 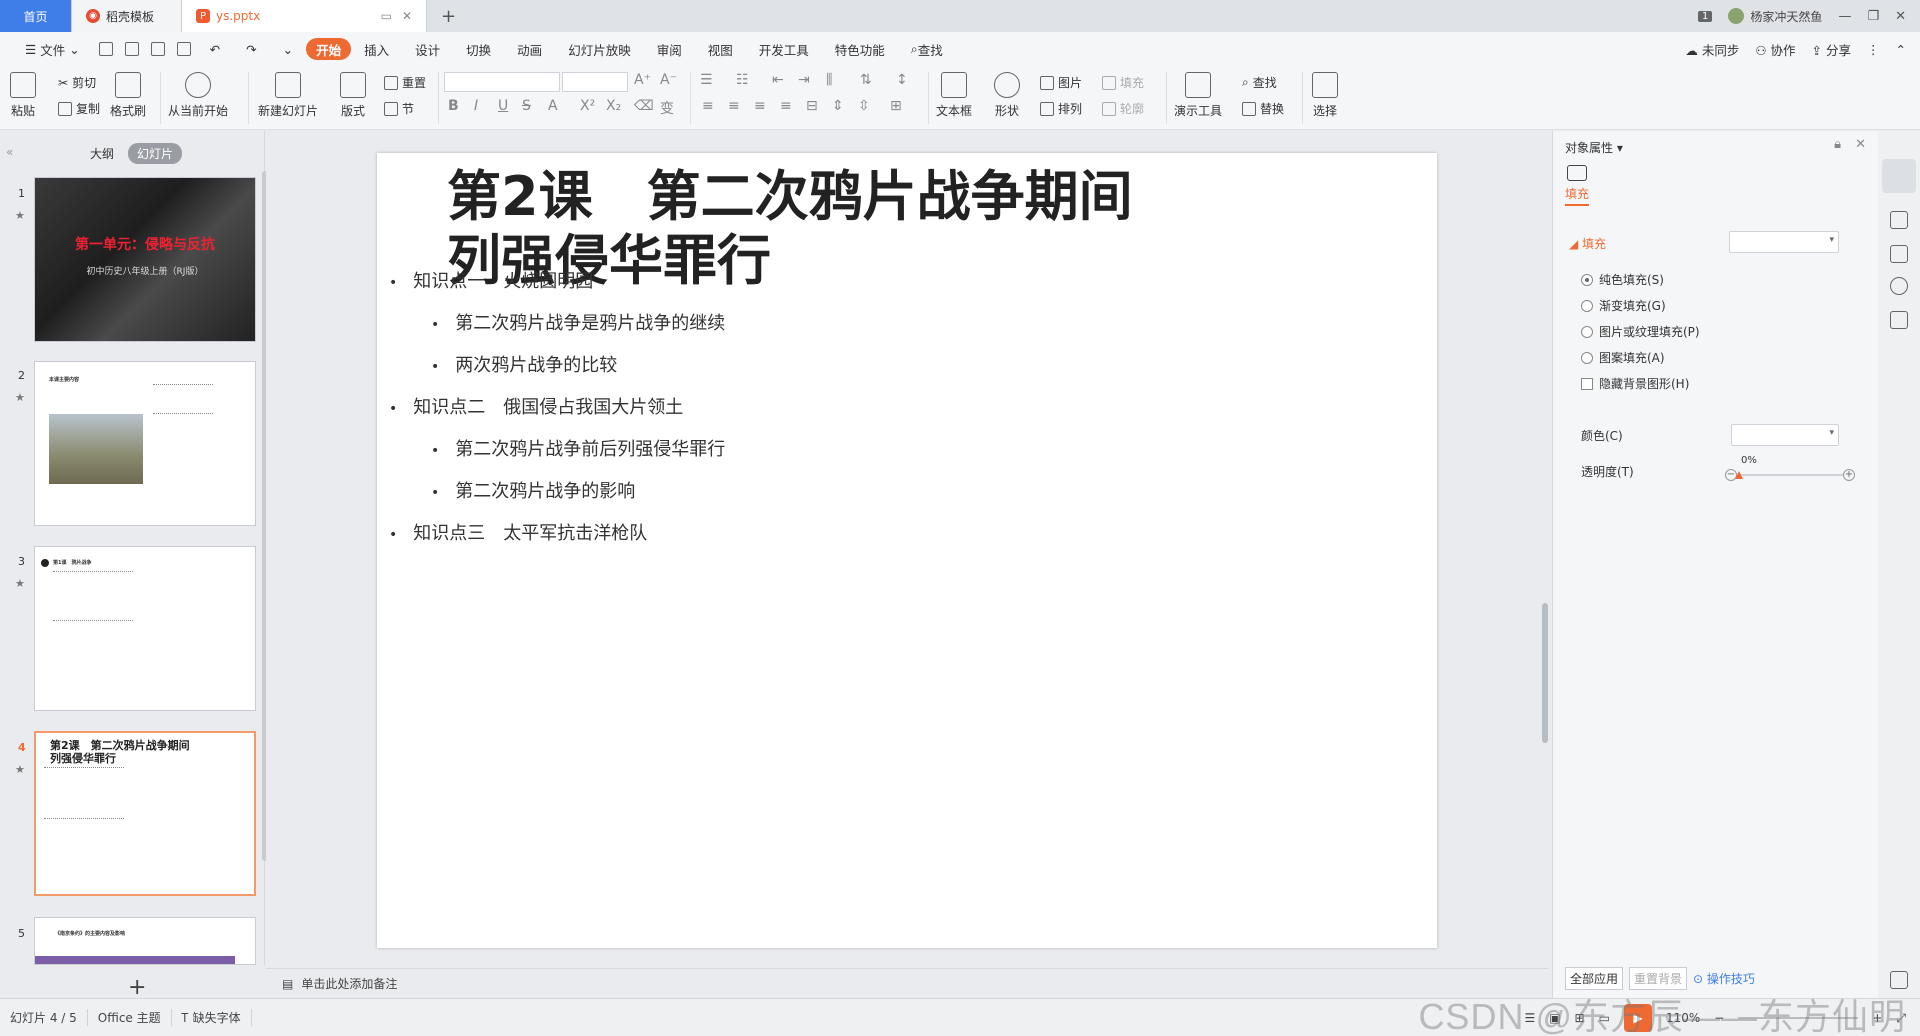 What do you see at coordinates (1899, 980) in the screenshot?
I see `grid-icon` at bounding box center [1899, 980].